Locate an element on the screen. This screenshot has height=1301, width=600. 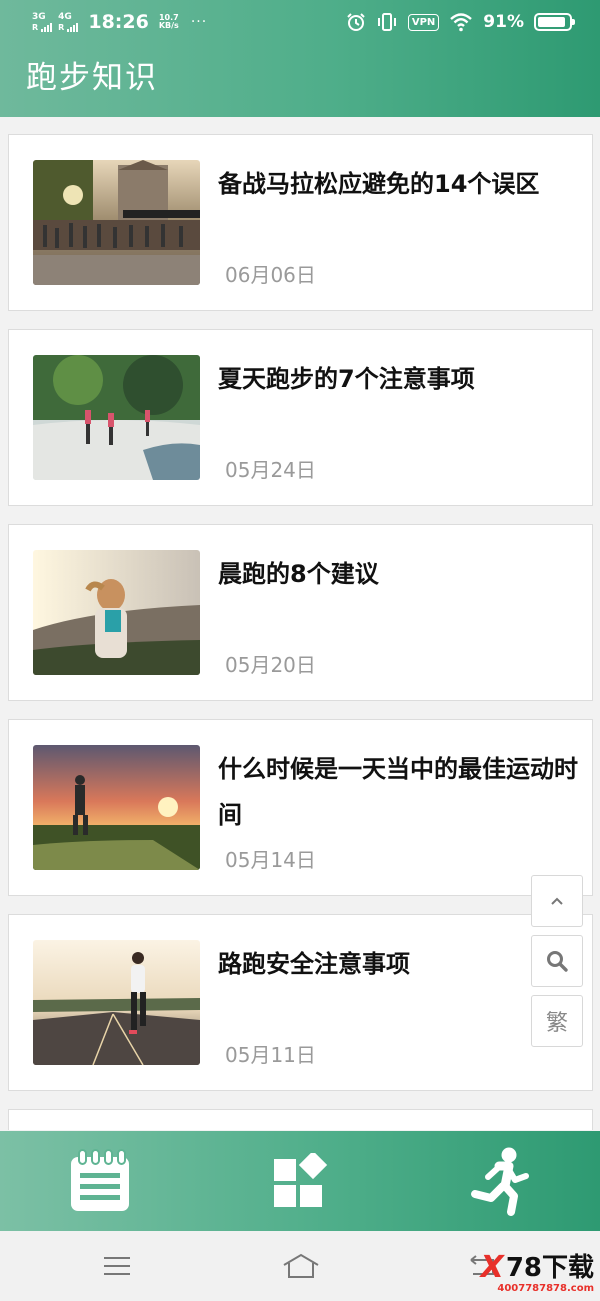
home-icon is located at coordinates (301, 1265).